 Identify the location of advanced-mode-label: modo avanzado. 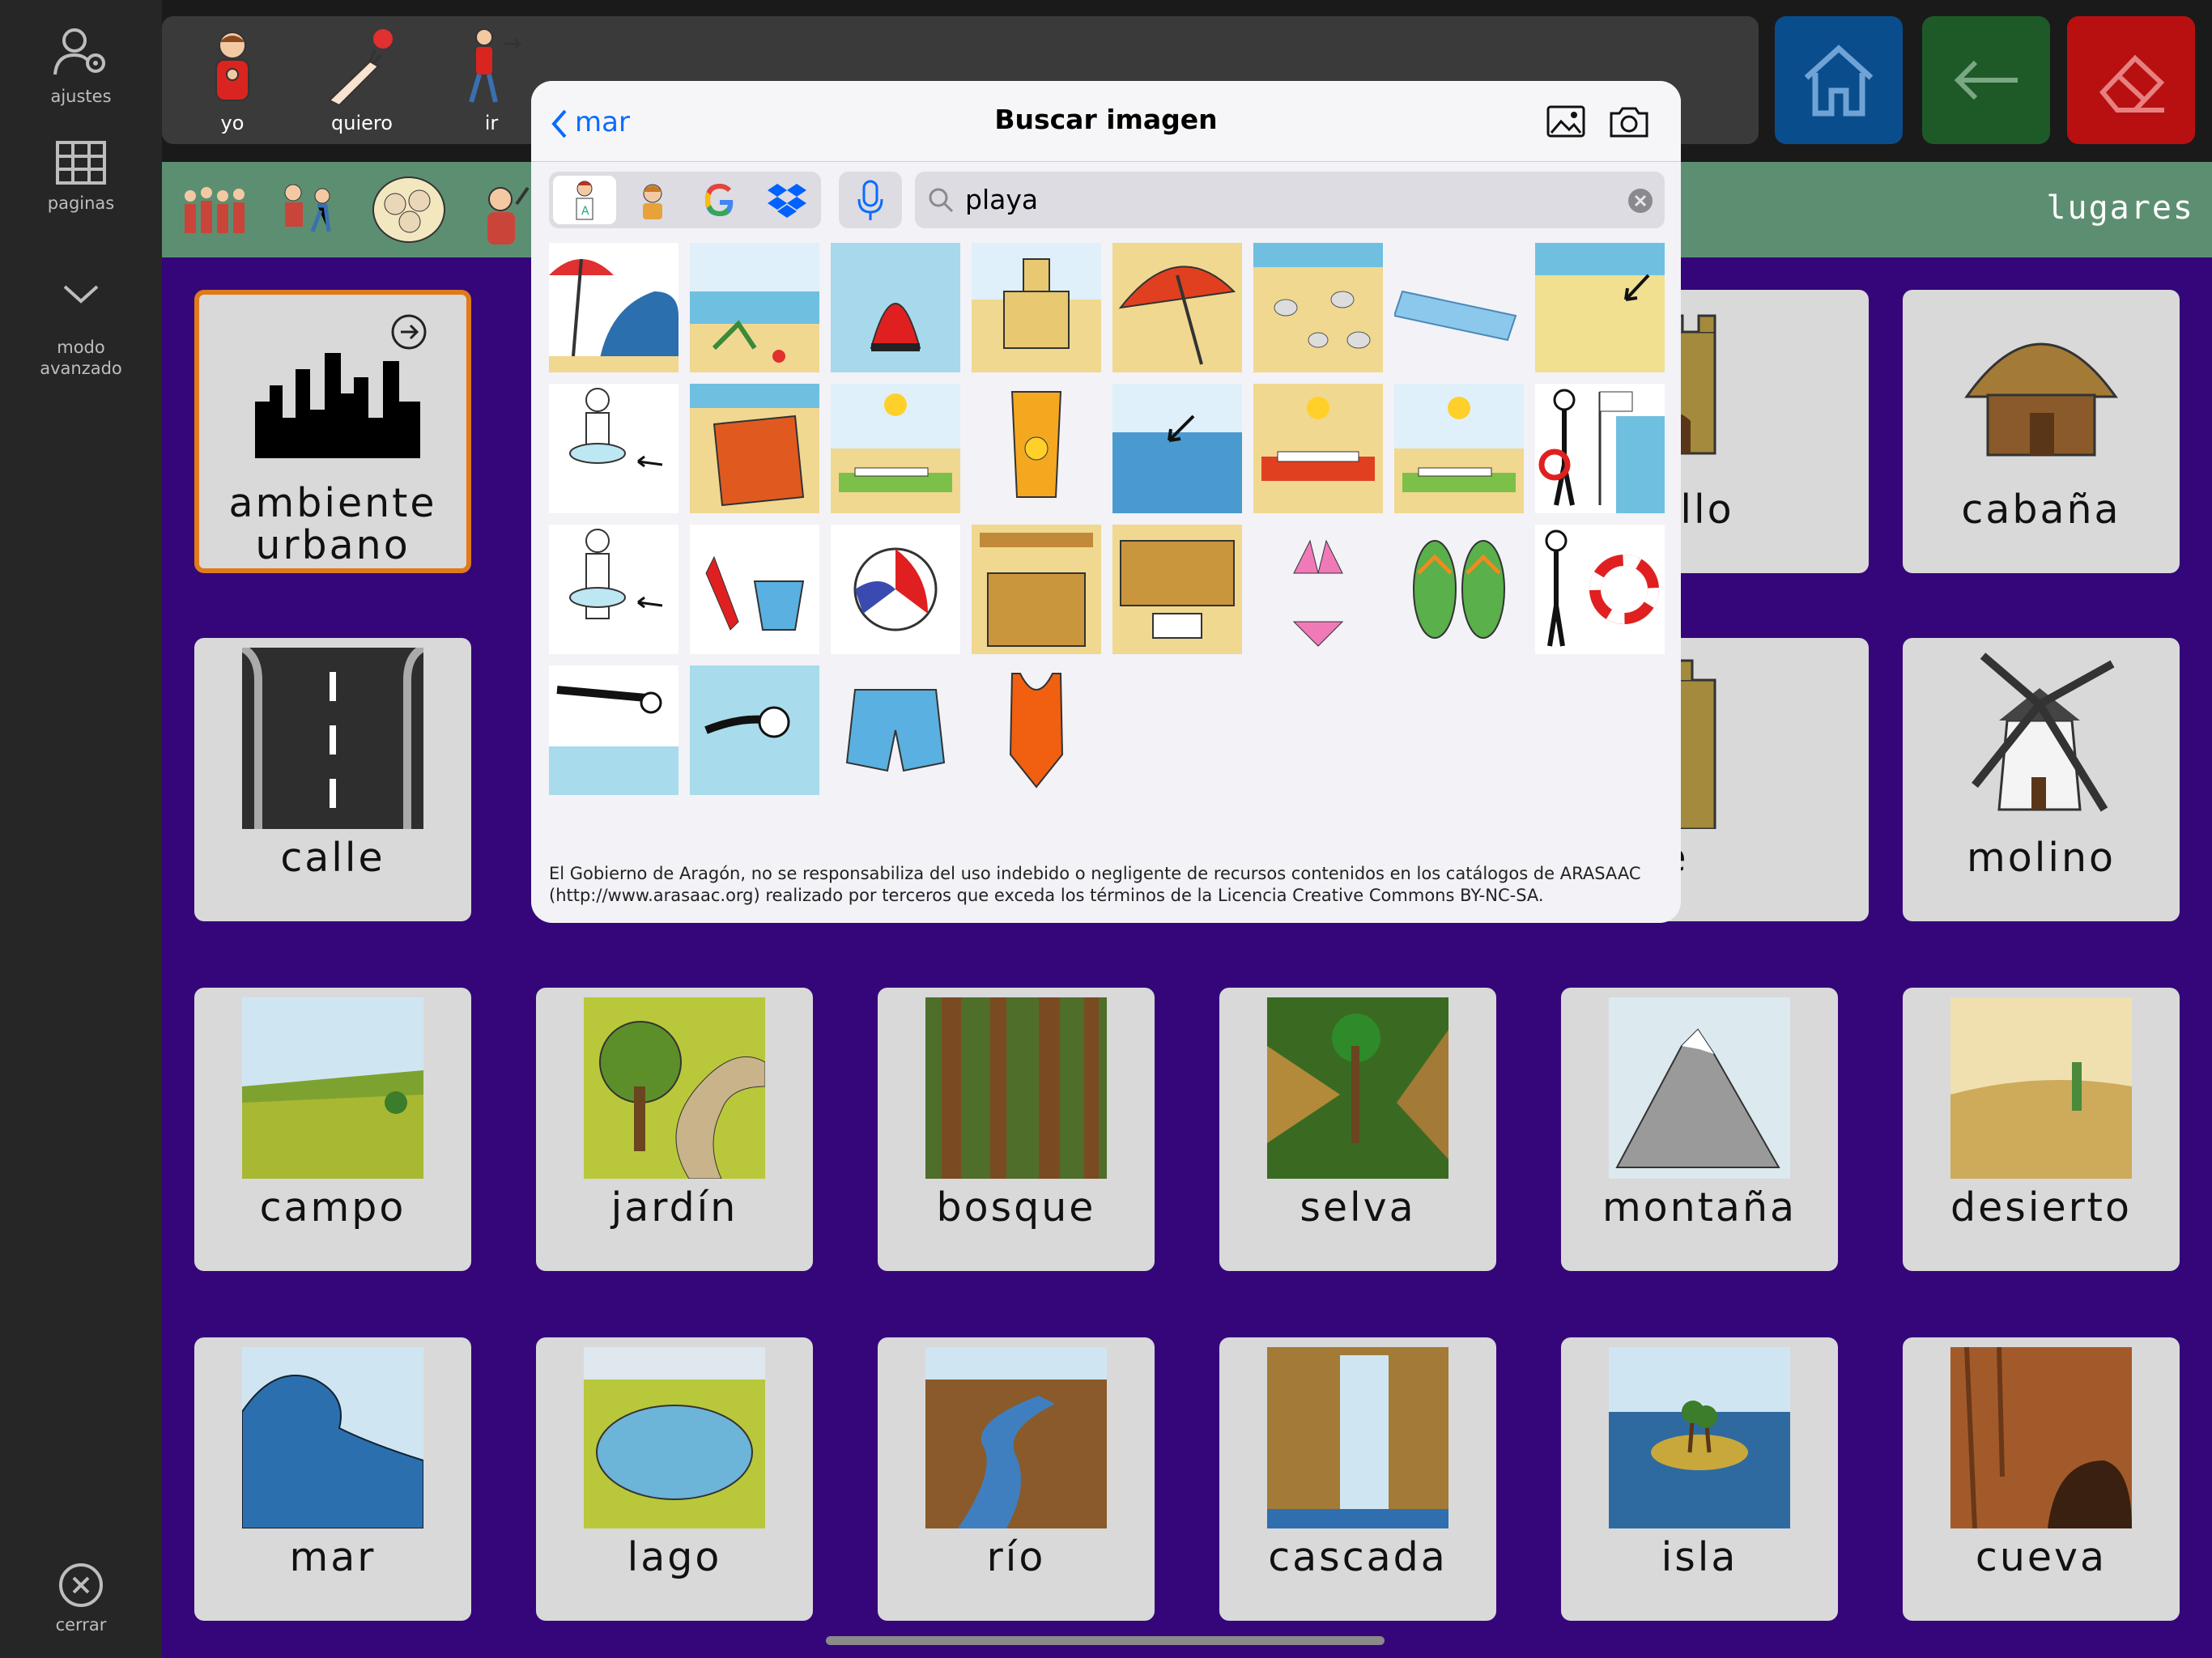
(81, 358).